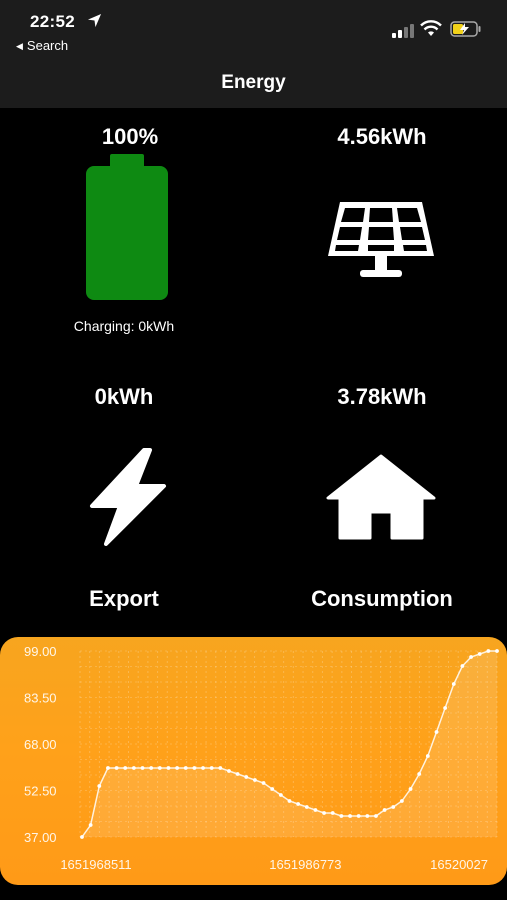 The image size is (507, 900). Describe the element at coordinates (40, 651) in the screenshot. I see `y-tick-label: 99.00` at that location.